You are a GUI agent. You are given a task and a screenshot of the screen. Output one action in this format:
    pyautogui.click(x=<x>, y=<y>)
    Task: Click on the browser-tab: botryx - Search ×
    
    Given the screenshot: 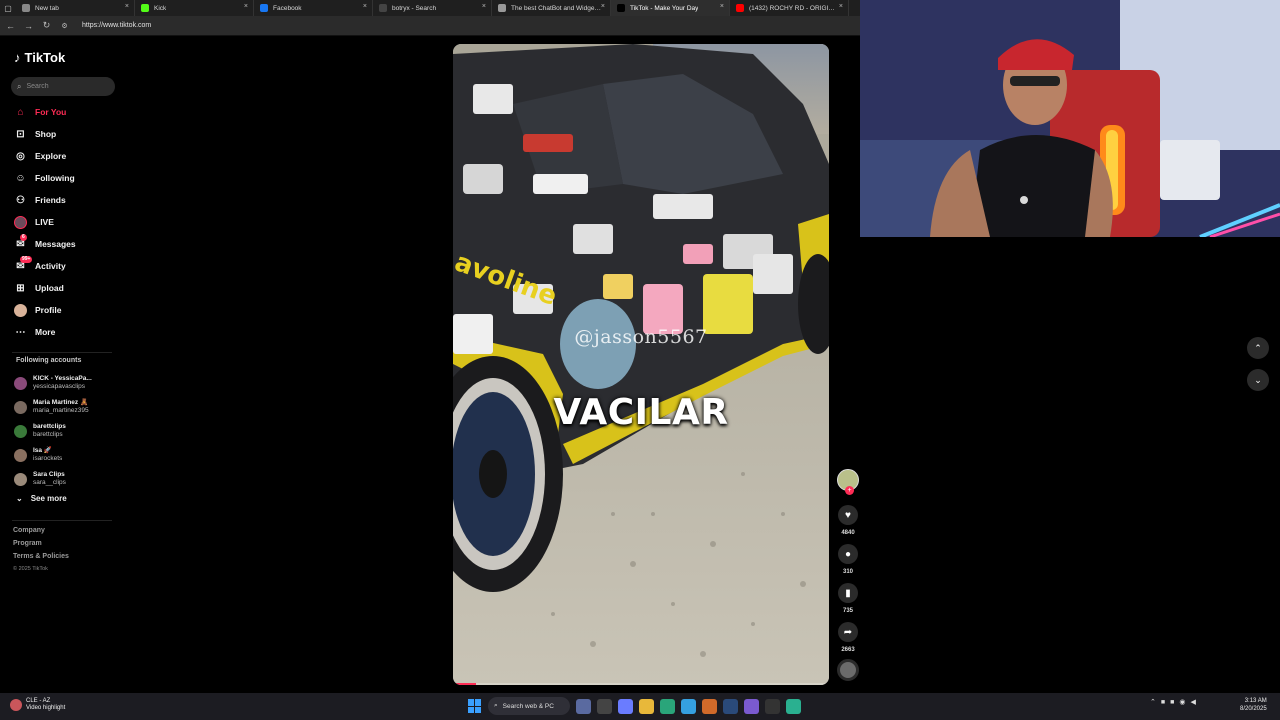 What is the action you would take?
    pyautogui.click(x=432, y=8)
    